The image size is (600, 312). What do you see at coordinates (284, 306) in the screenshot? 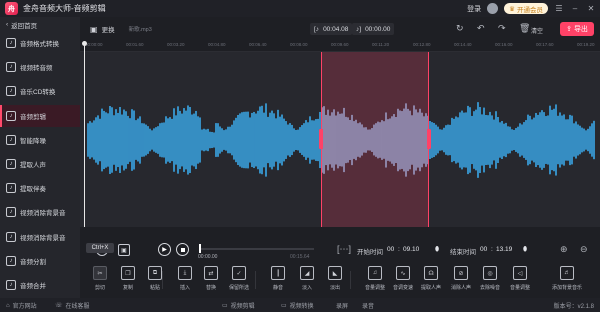
I see `video-convert-icon: ▭` at bounding box center [284, 306].